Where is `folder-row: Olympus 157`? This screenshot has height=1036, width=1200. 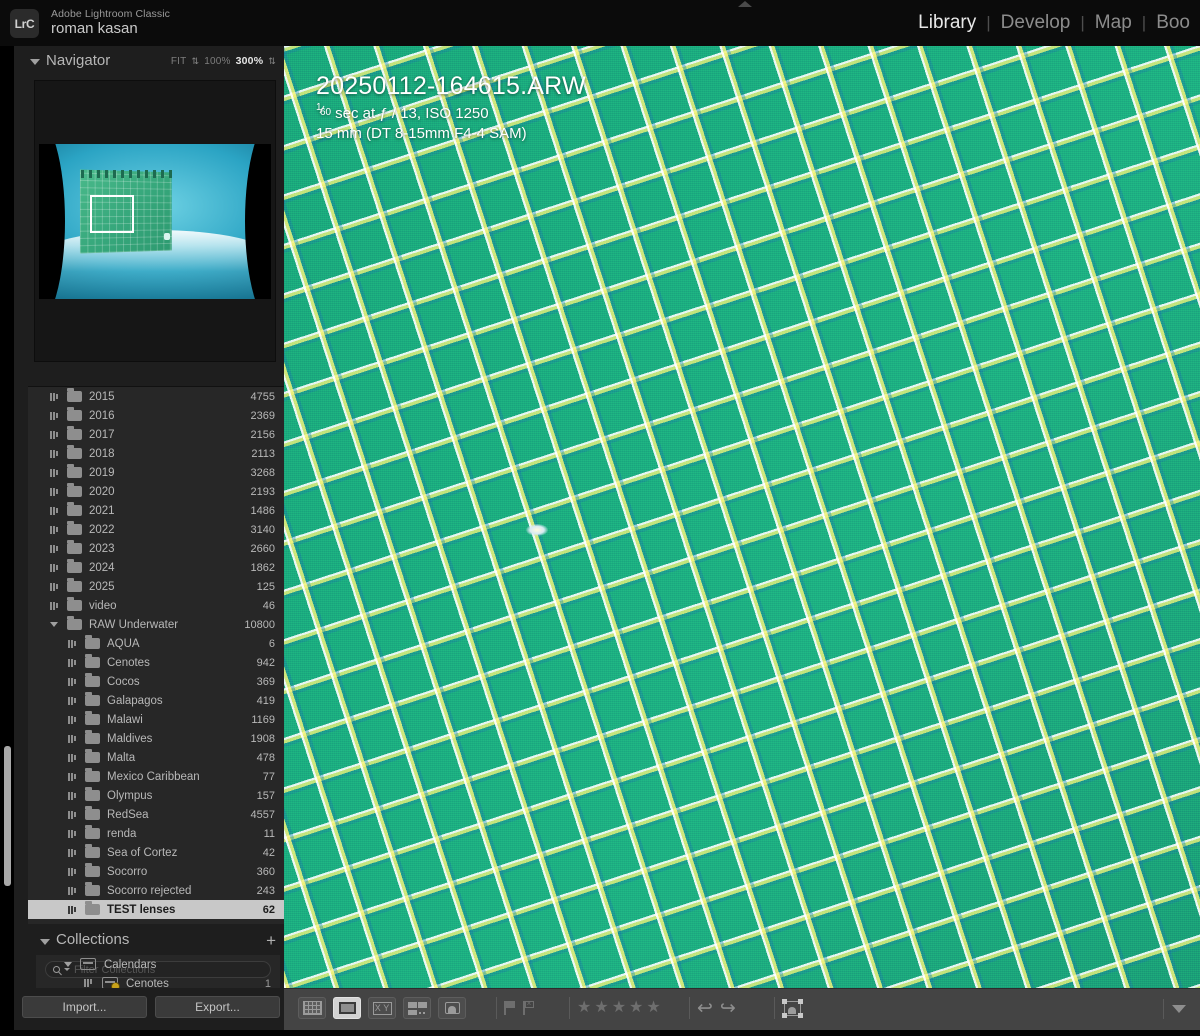
folder-row: Olympus 157 is located at coordinates (156, 795).